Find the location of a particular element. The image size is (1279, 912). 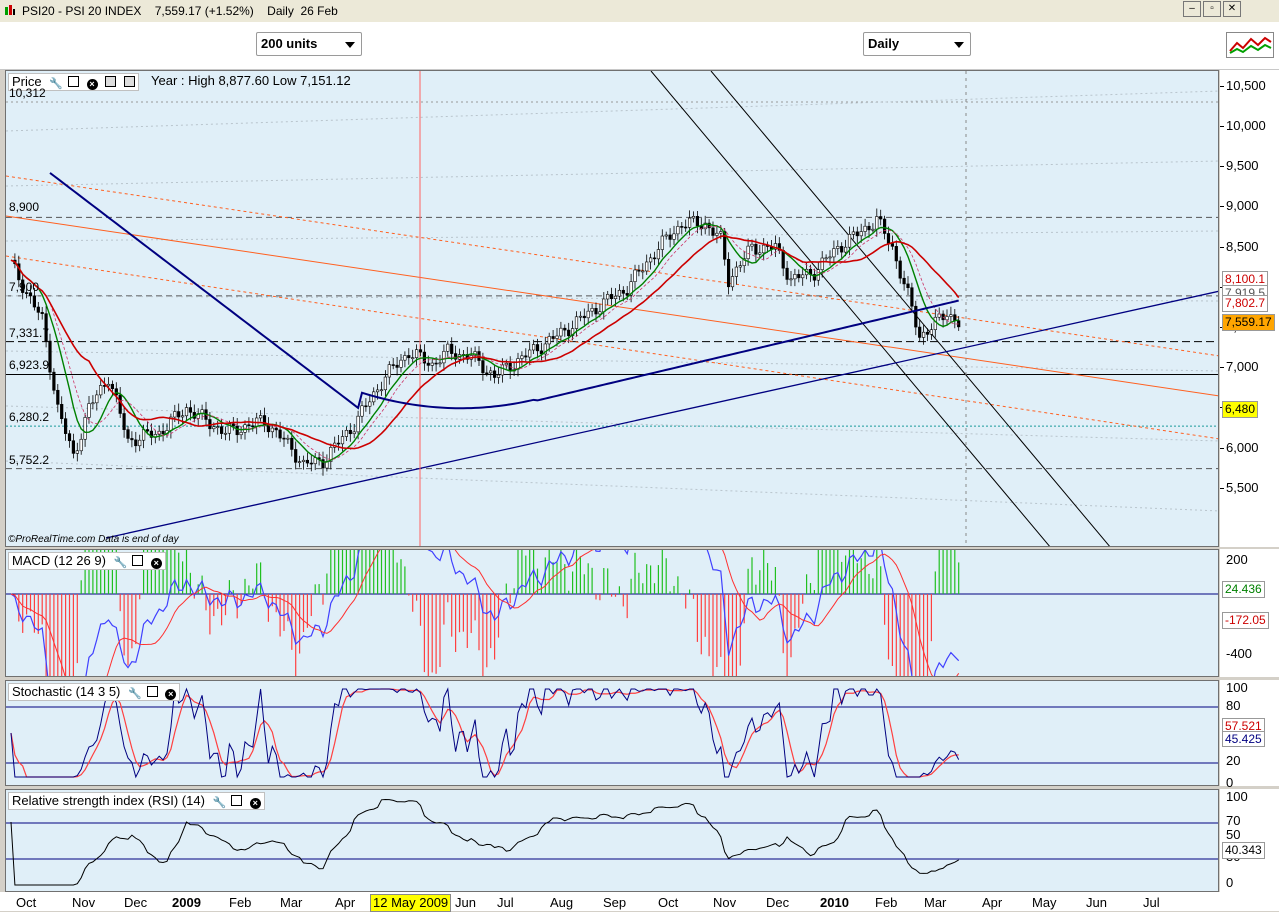

price-axis-label: 10,500 is located at coordinates (1246, 85).